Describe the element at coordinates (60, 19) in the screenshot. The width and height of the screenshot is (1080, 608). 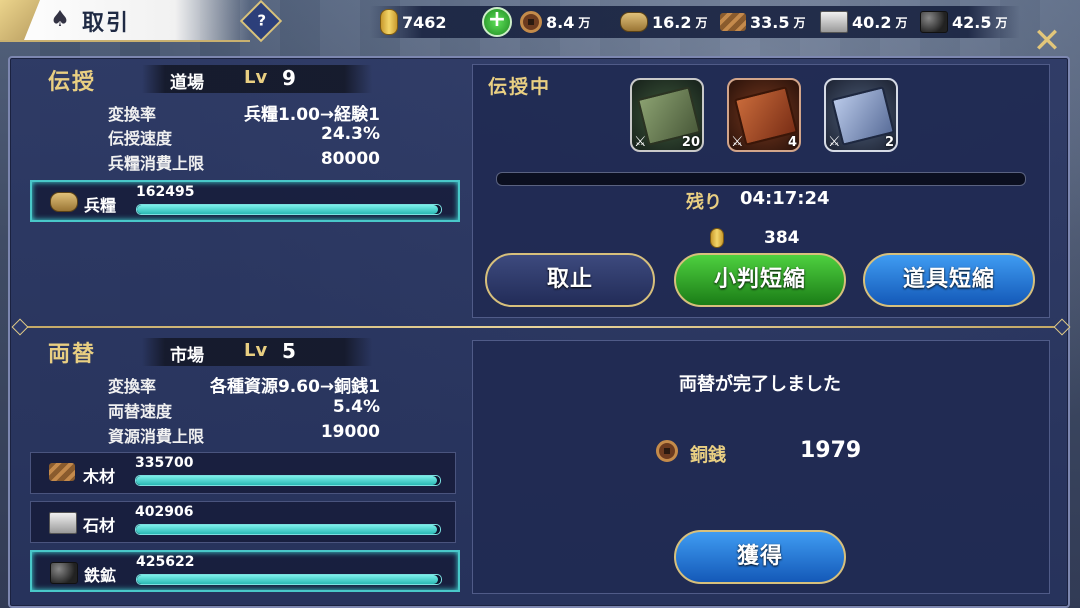
I see `money-bag-icon: ♠` at that location.